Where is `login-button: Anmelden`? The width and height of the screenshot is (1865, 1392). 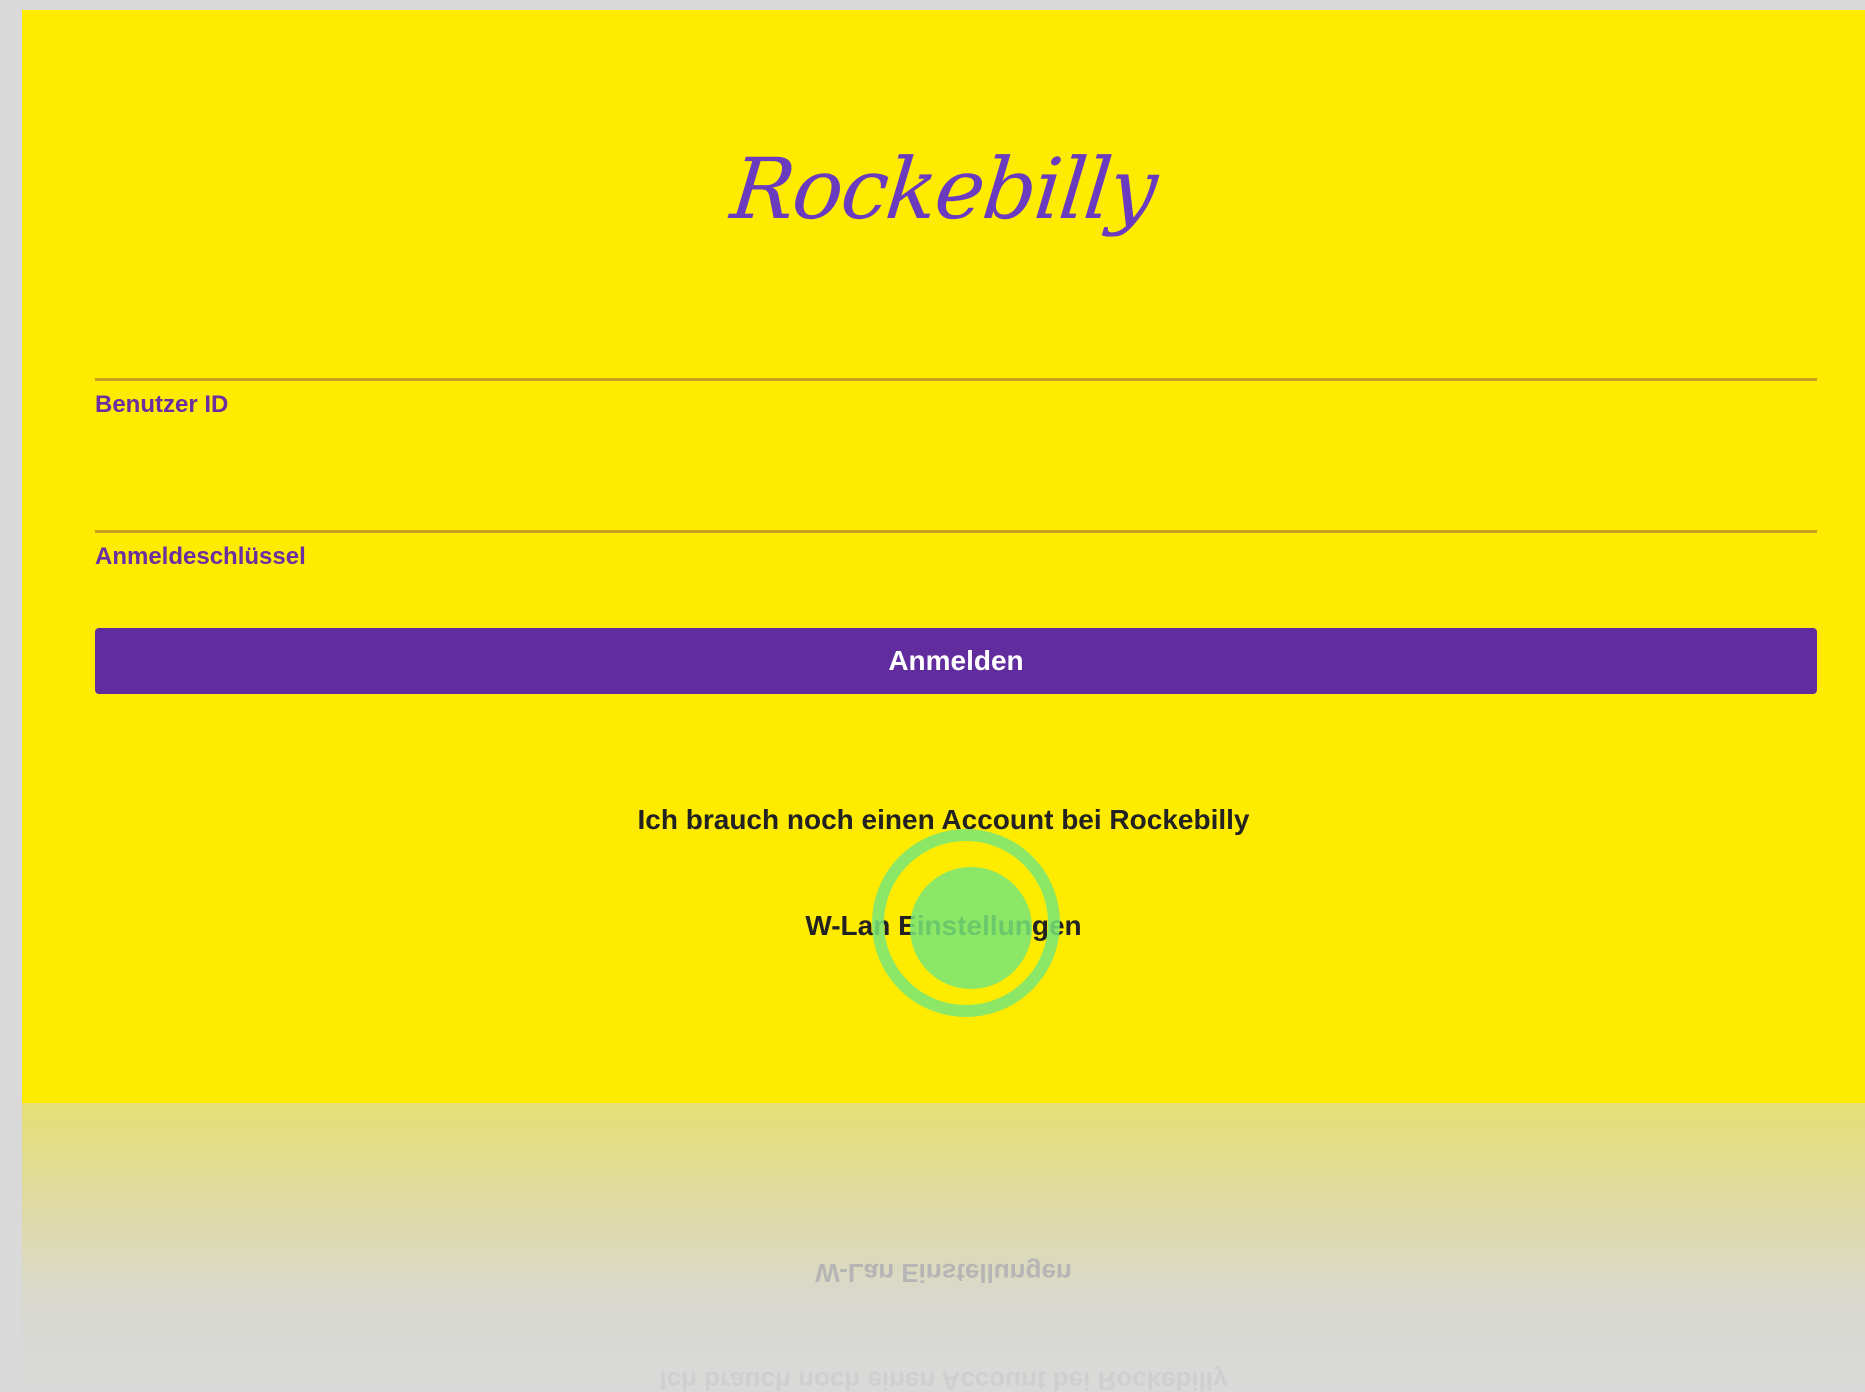 login-button: Anmelden is located at coordinates (956, 661).